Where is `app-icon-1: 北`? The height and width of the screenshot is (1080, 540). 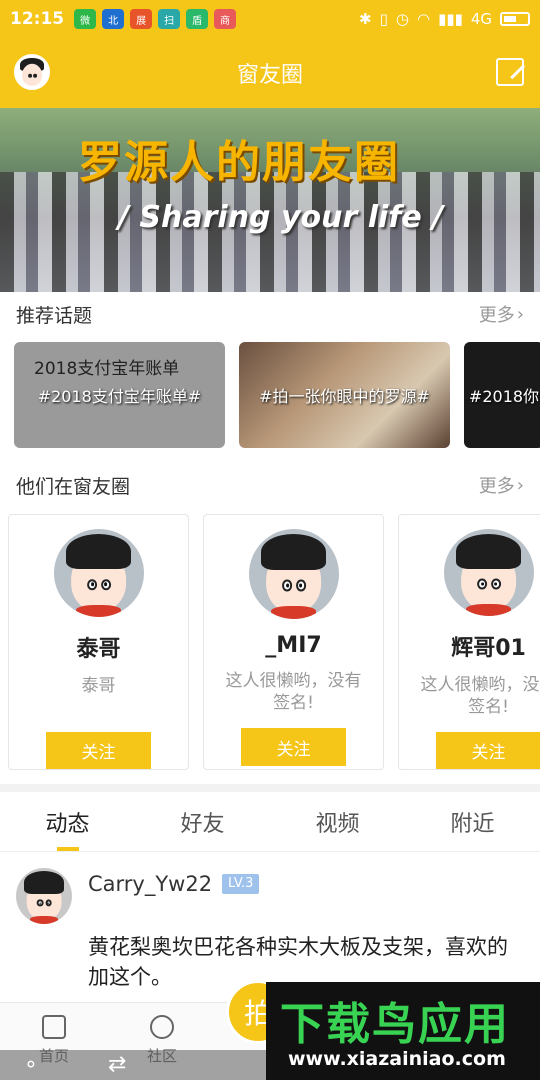
app-icon-1: 北 is located at coordinates (113, 19).